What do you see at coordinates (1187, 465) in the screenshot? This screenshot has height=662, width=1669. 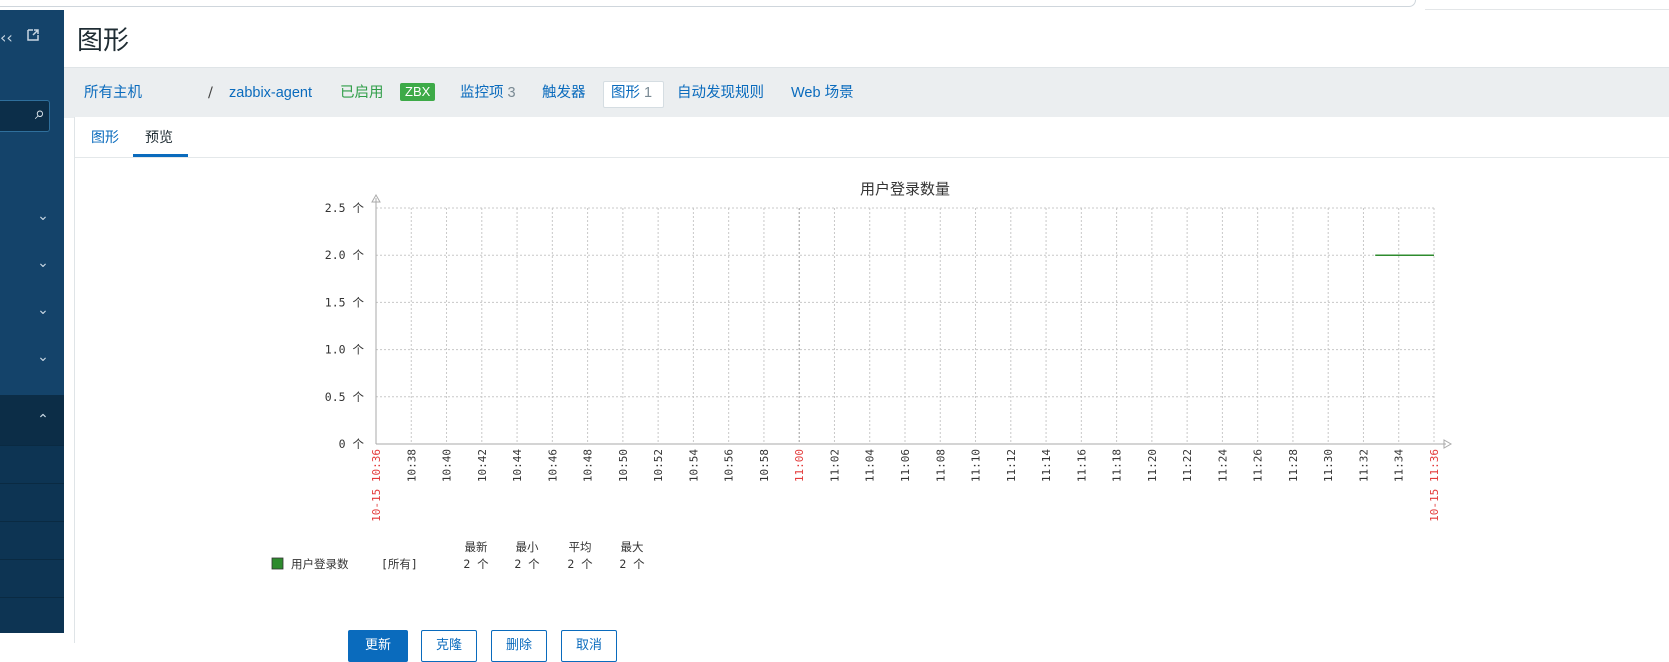 I see `x-tick-label: 11:22` at bounding box center [1187, 465].